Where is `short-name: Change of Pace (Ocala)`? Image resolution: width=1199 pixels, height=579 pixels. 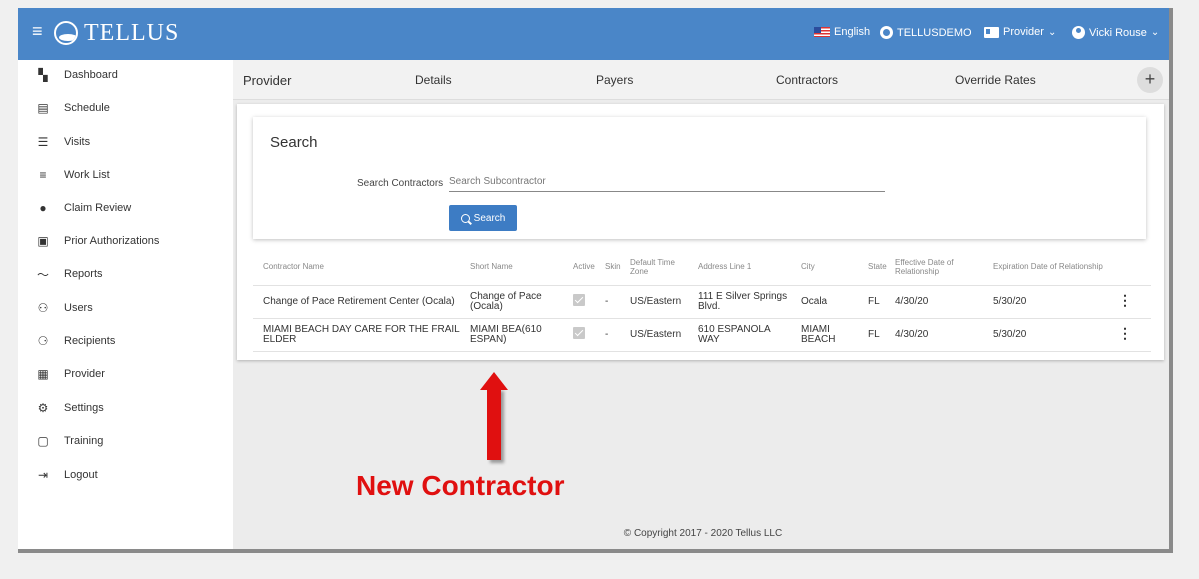
short-name: Change of Pace (Ocala) is located at coordinates (511, 301).